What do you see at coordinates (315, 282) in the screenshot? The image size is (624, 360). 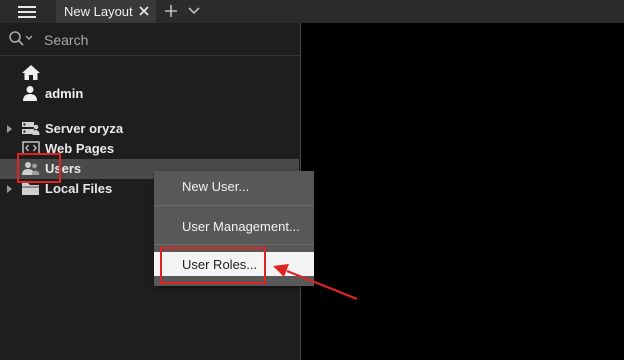 I see `annotation-arrow` at bounding box center [315, 282].